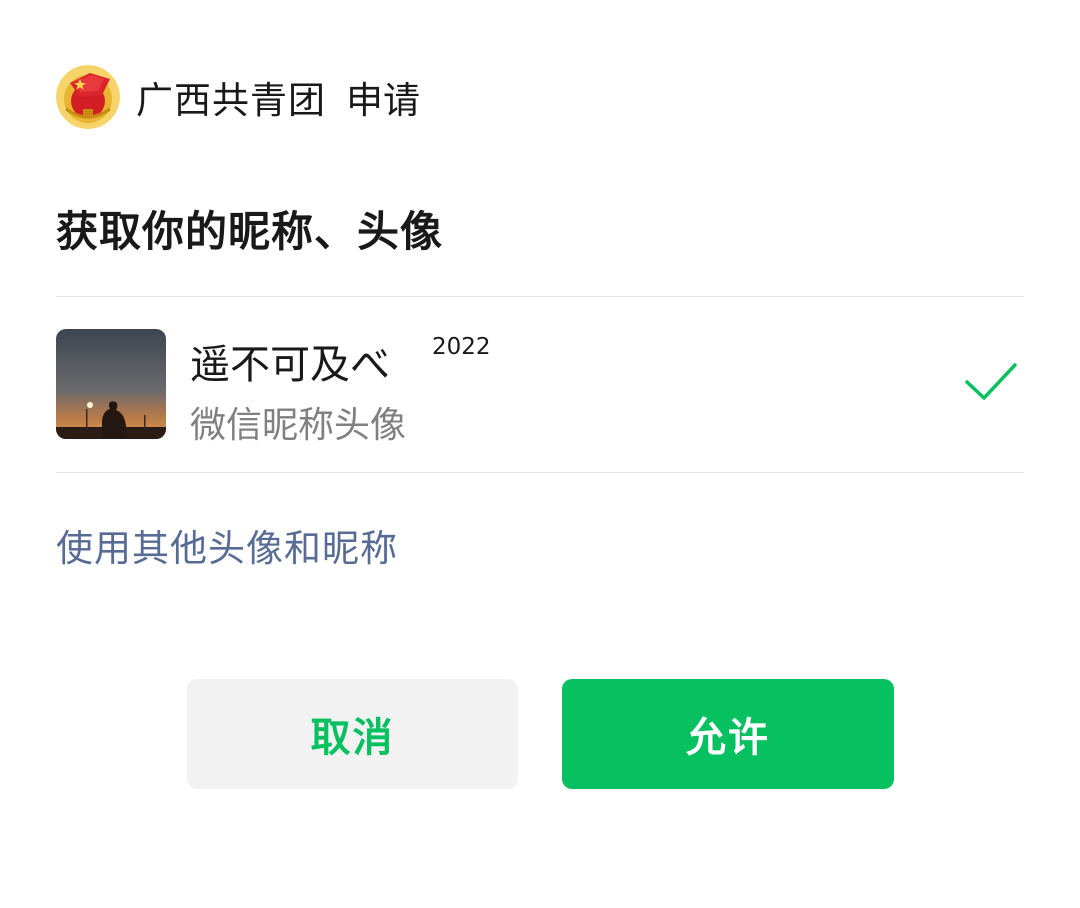  What do you see at coordinates (231, 100) in the screenshot?
I see `app-name: 广西共青团` at bounding box center [231, 100].